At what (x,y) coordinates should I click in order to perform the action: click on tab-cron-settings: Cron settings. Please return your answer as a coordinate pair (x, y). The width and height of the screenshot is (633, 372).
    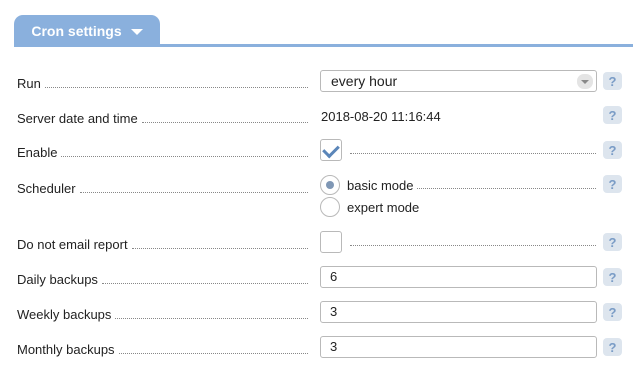
    Looking at the image, I should click on (87, 30).